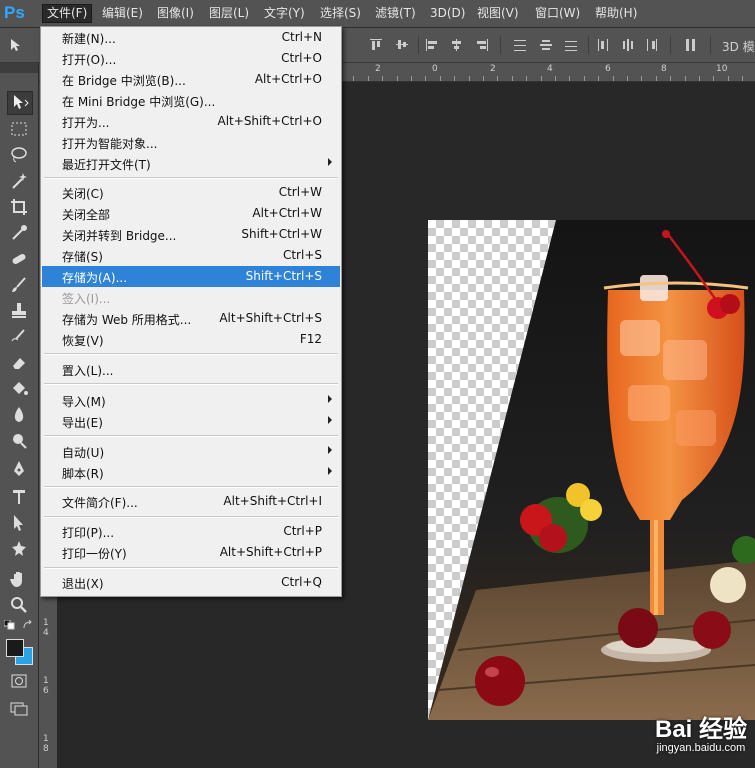 The width and height of the screenshot is (755, 768). What do you see at coordinates (19, 389) in the screenshot?
I see `paint-bucket-tool-icon` at bounding box center [19, 389].